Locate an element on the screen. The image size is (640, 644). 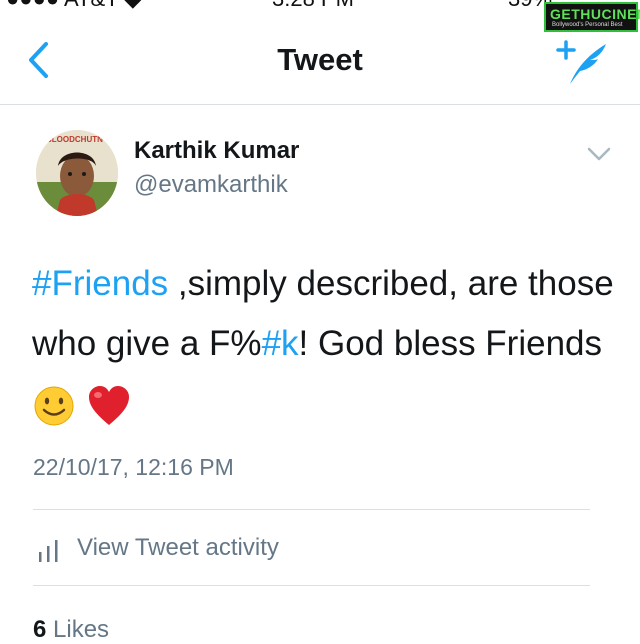
avatar: BLOODCHUTN is located at coordinates (77, 173).